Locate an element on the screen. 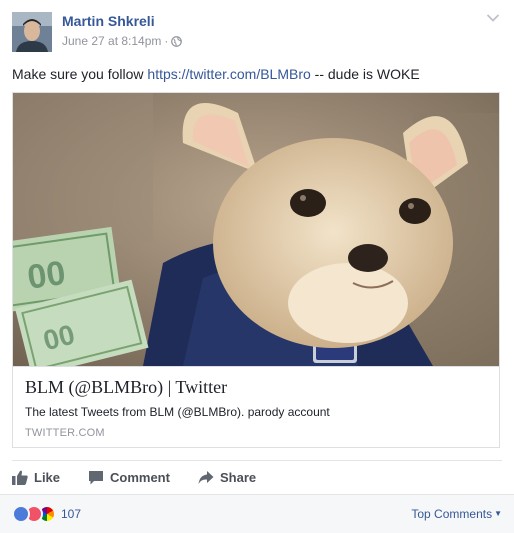  like-button: Like is located at coordinates (36, 477).